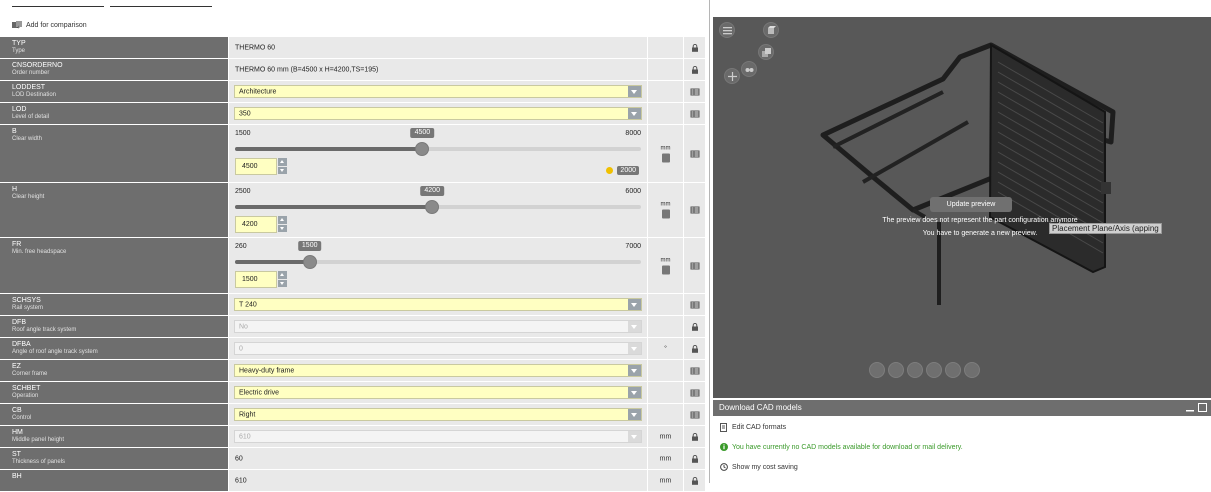  I want to click on param-value: THERMO 60 mm (B=4500 x H=4200,TS=195), so click(307, 69).